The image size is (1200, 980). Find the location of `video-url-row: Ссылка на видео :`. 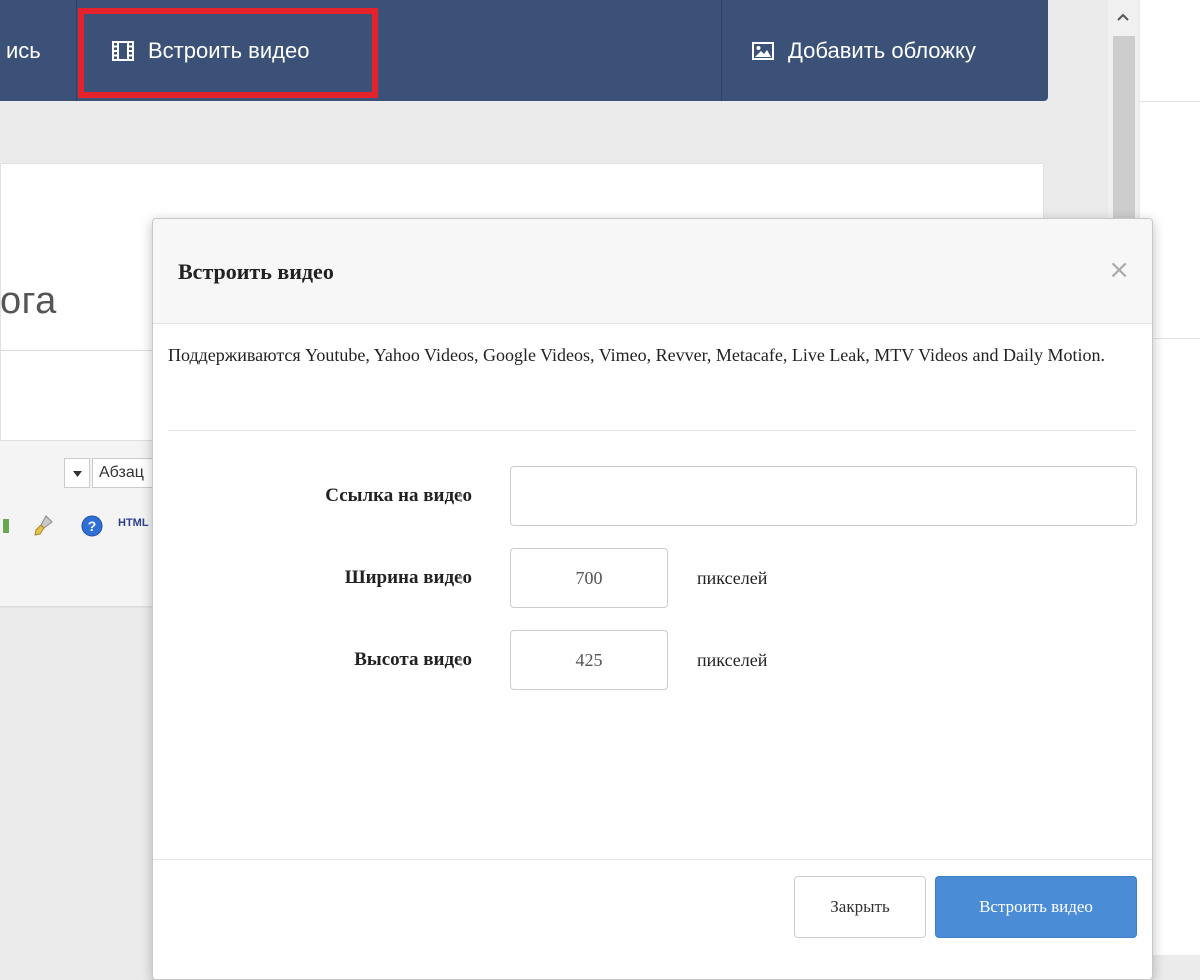

video-url-row: Ссылка на видео : is located at coordinates (652, 496).